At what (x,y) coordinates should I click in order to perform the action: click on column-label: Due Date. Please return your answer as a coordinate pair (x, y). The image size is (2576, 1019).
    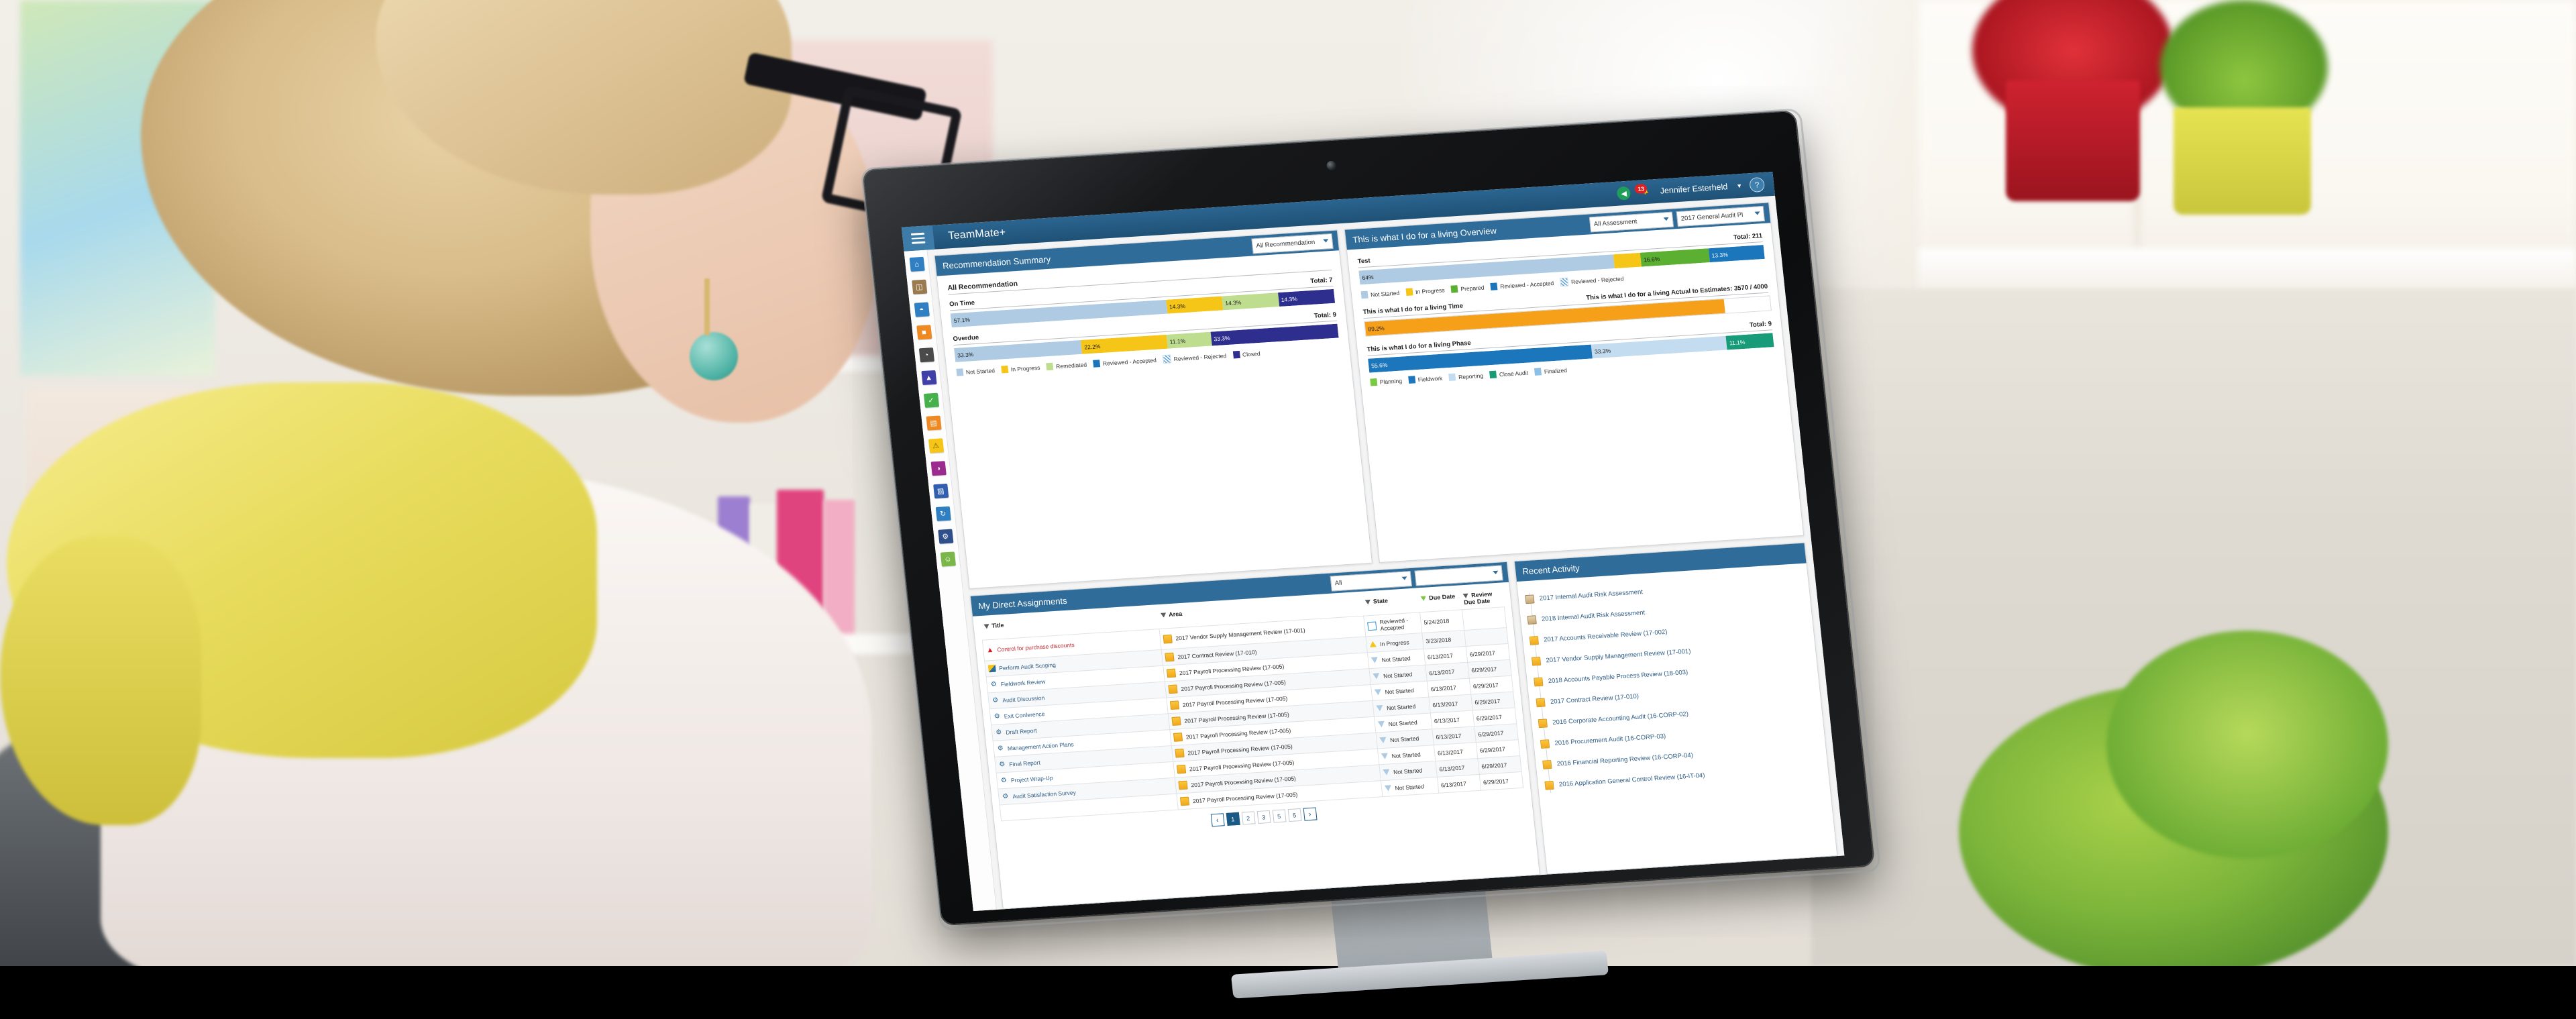
    Looking at the image, I should click on (1442, 597).